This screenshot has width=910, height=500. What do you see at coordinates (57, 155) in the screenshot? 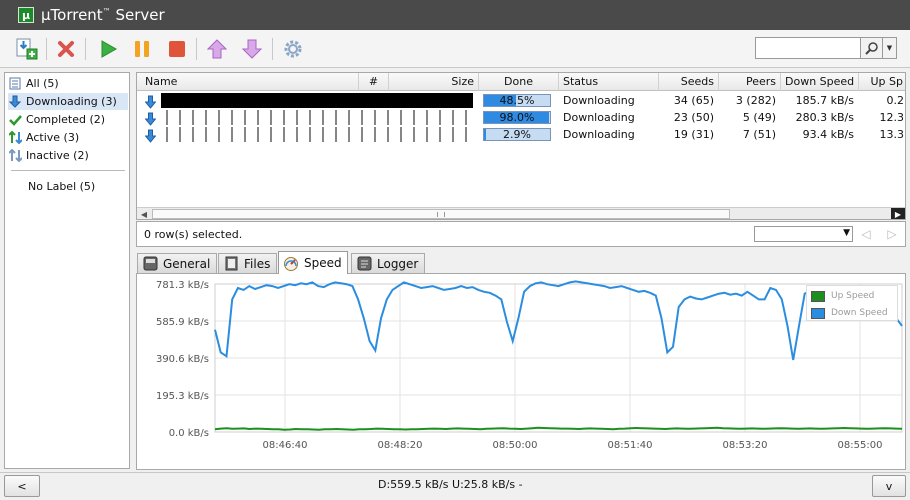
I see `sidebar-item-label: Inactive (2)` at bounding box center [57, 155].